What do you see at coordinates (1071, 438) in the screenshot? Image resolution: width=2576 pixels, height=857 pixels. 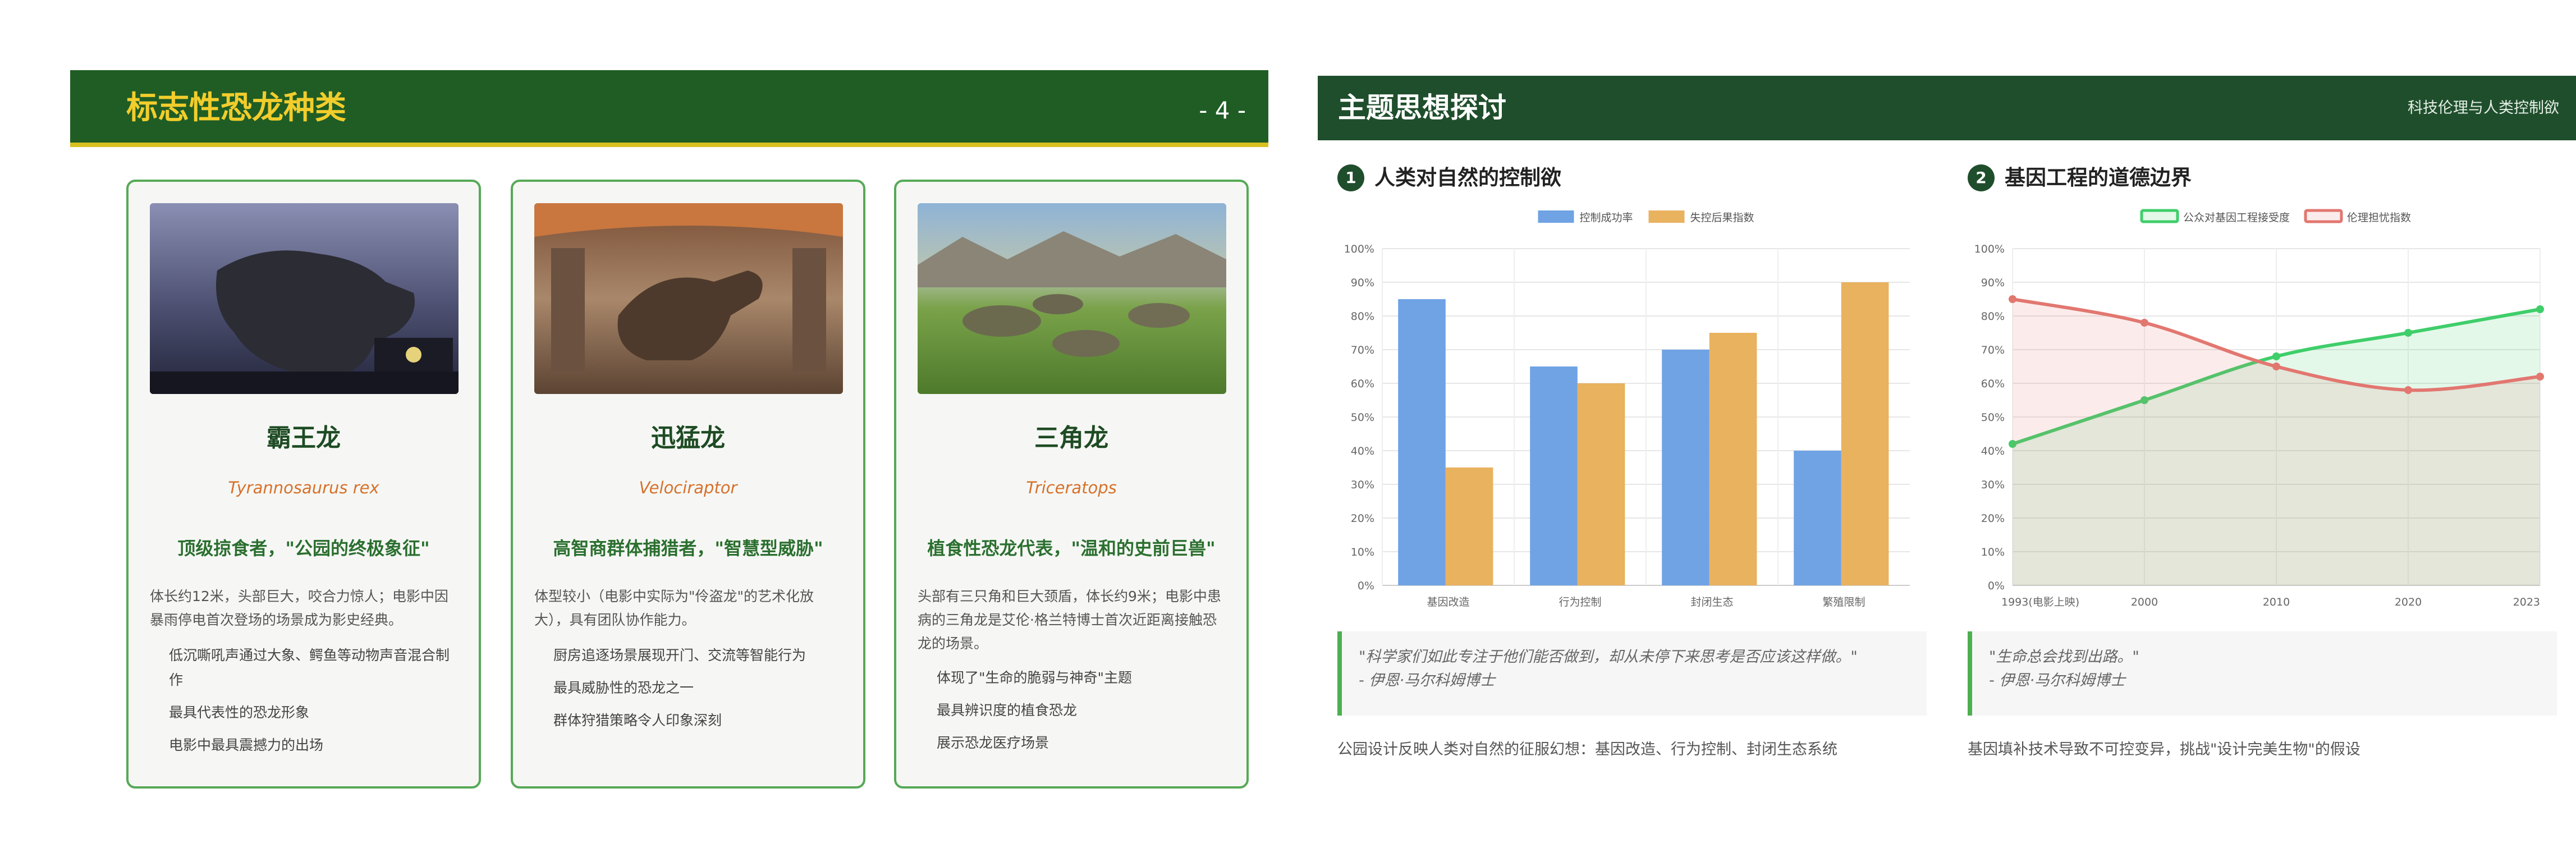 I see `species-name: 三角龙` at bounding box center [1071, 438].